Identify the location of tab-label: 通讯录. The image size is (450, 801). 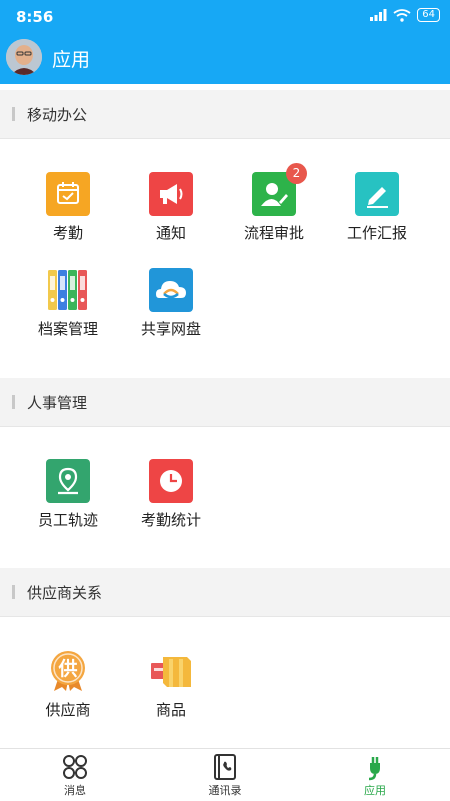
(225, 790).